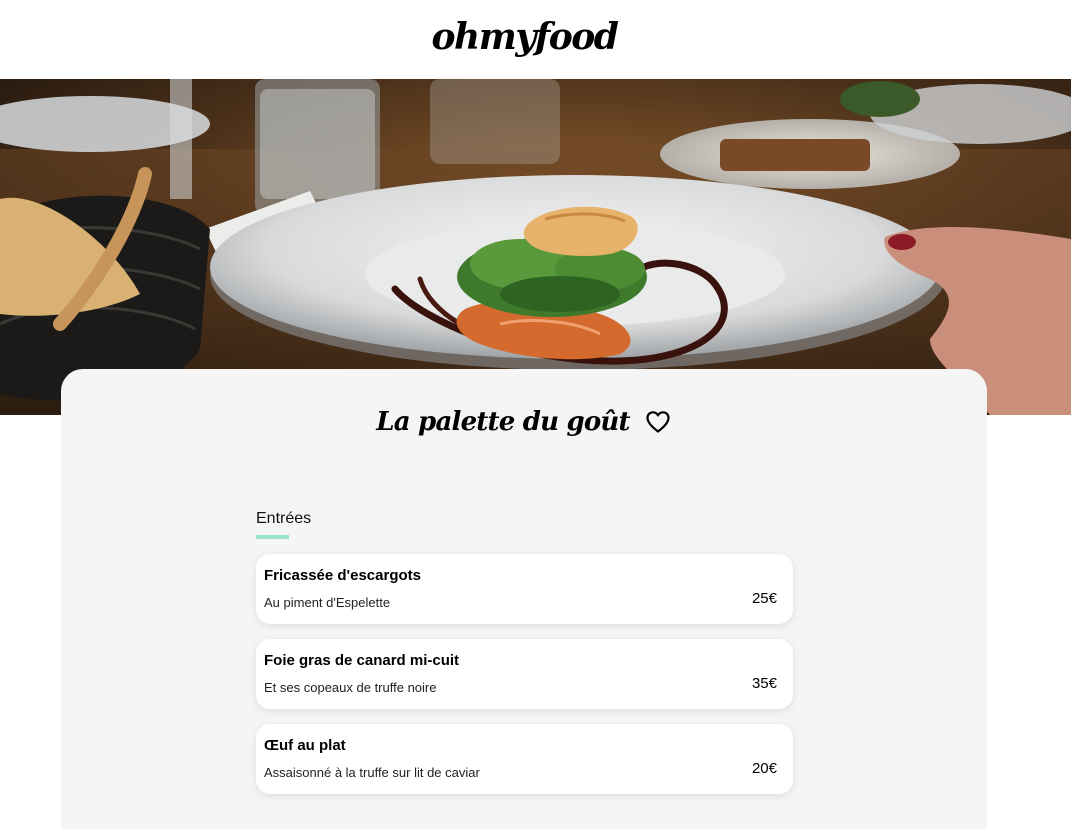 The width and height of the screenshot is (1071, 829). Describe the element at coordinates (658, 422) in the screenshot. I see `heart-outline-icon` at that location.